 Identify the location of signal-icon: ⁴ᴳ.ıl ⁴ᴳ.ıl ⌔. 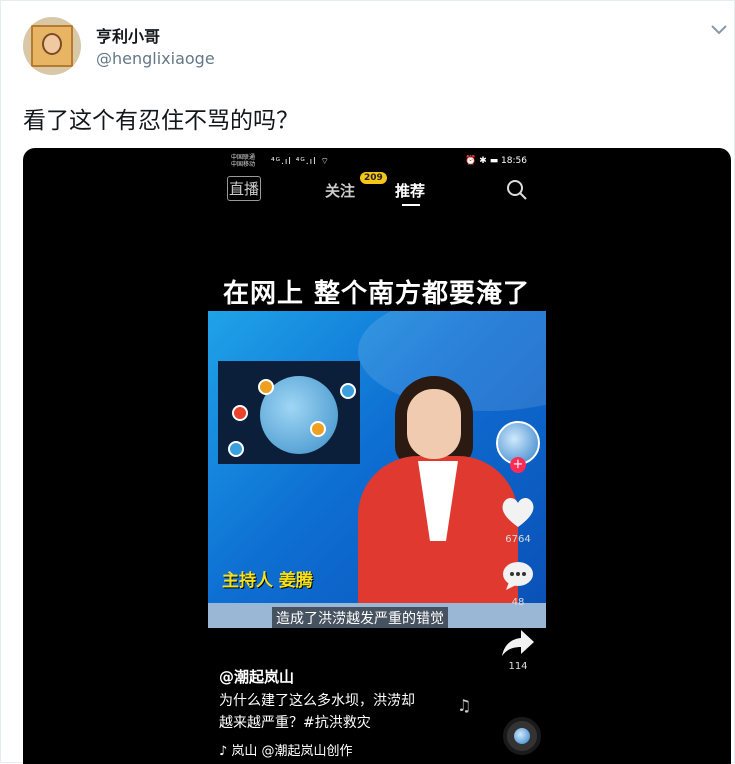
(300, 162).